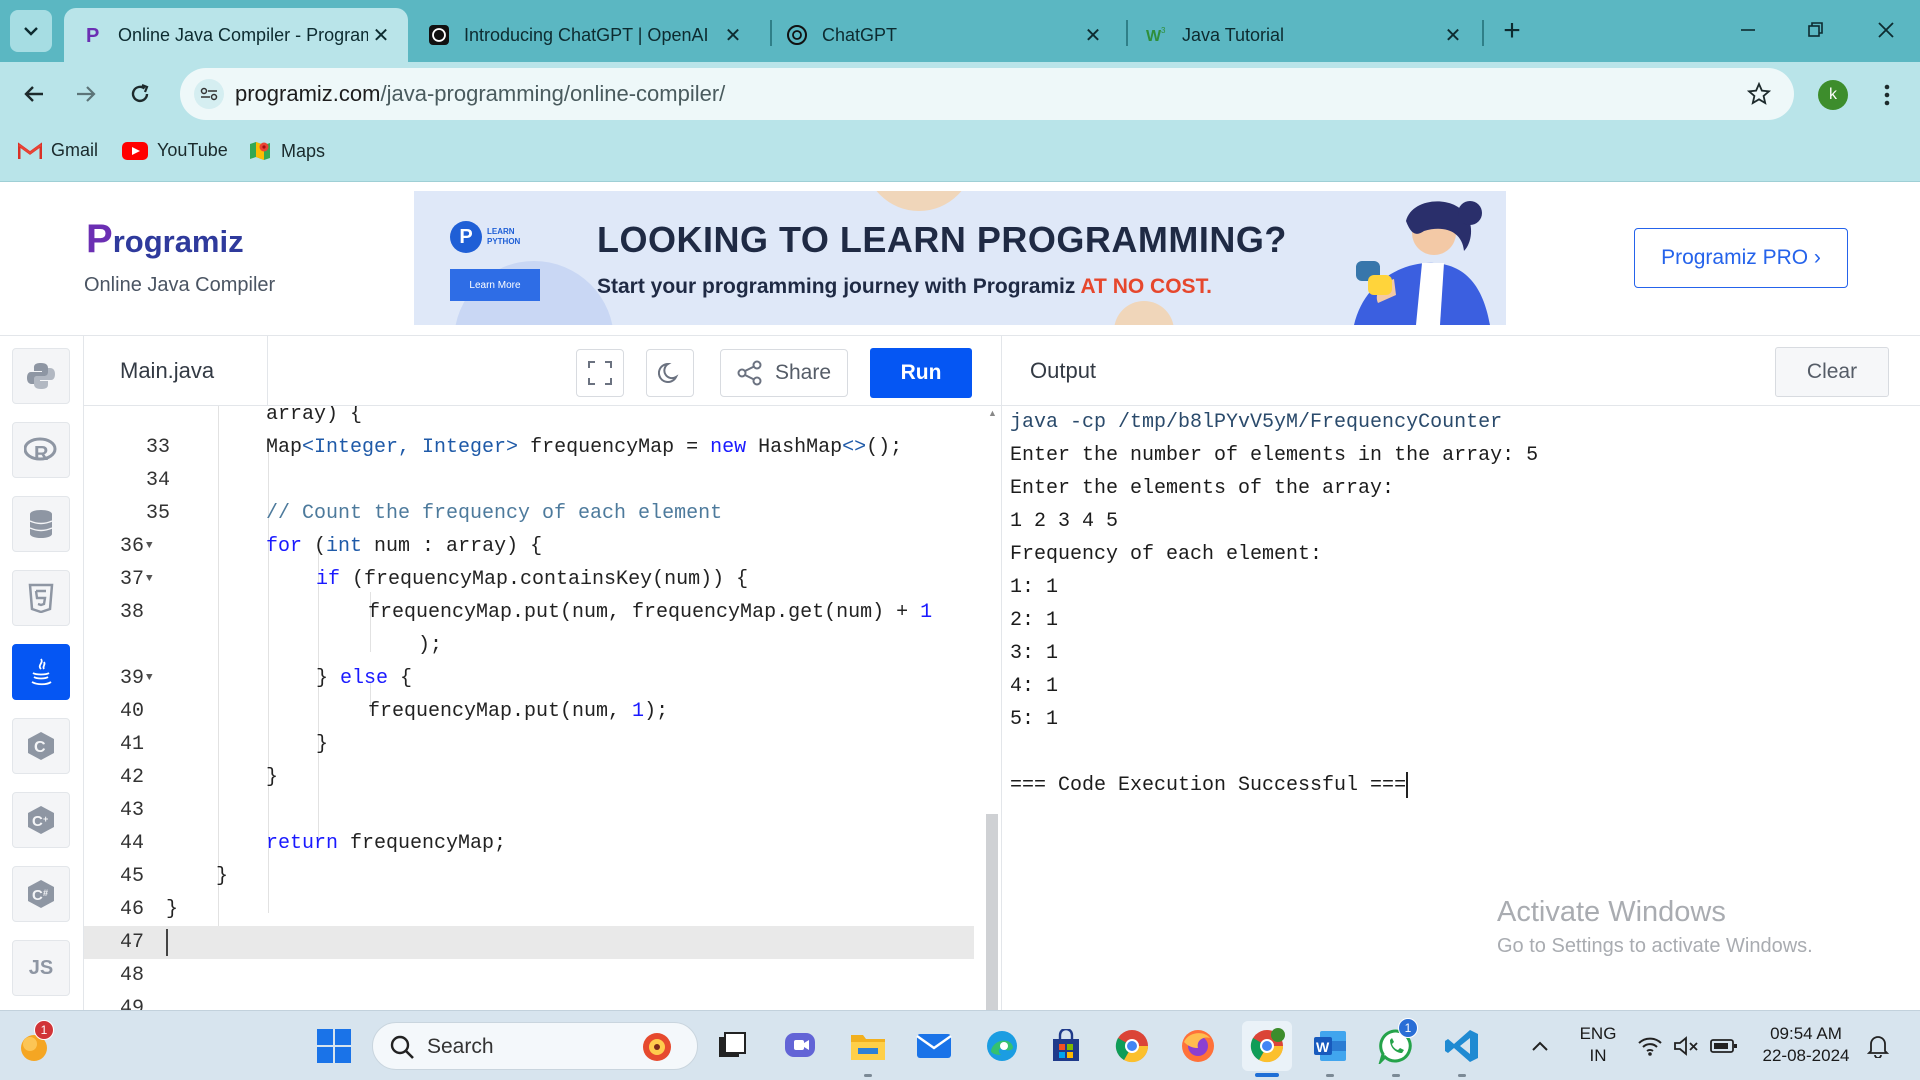  What do you see at coordinates (1198, 1046) in the screenshot?
I see `firefox-app` at bounding box center [1198, 1046].